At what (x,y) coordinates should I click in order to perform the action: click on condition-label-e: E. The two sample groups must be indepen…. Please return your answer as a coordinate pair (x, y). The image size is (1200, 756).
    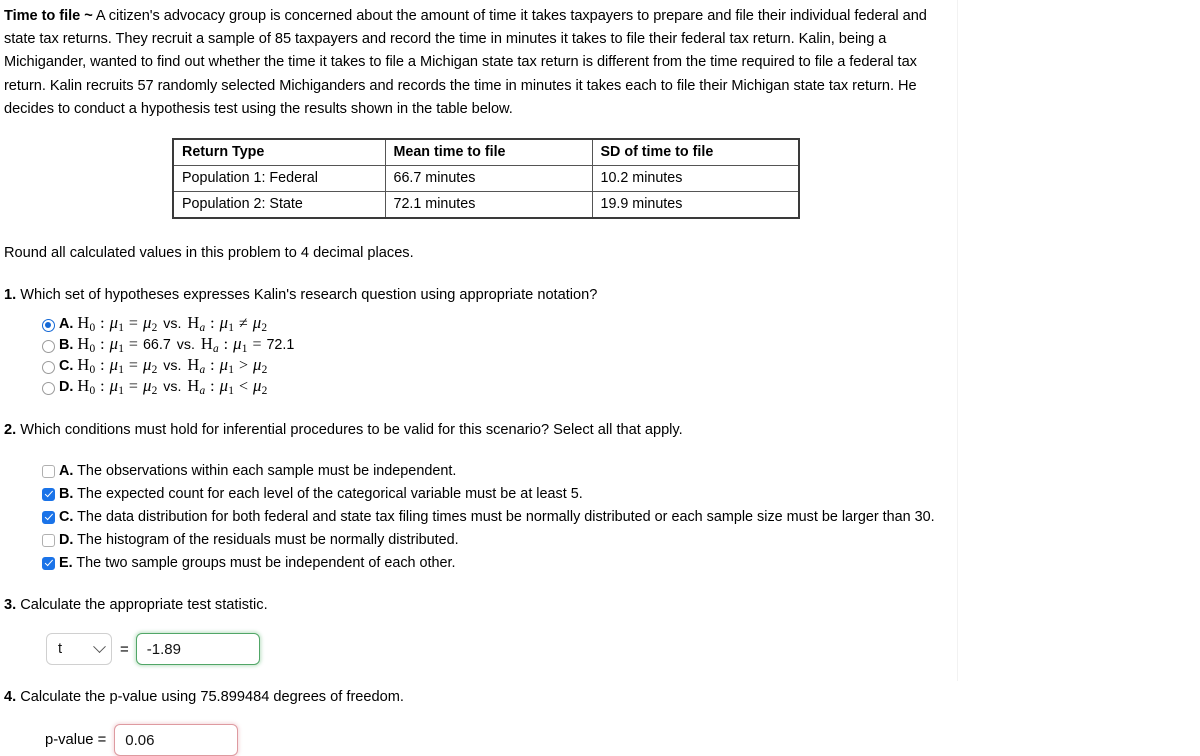
    Looking at the image, I should click on (257, 563).